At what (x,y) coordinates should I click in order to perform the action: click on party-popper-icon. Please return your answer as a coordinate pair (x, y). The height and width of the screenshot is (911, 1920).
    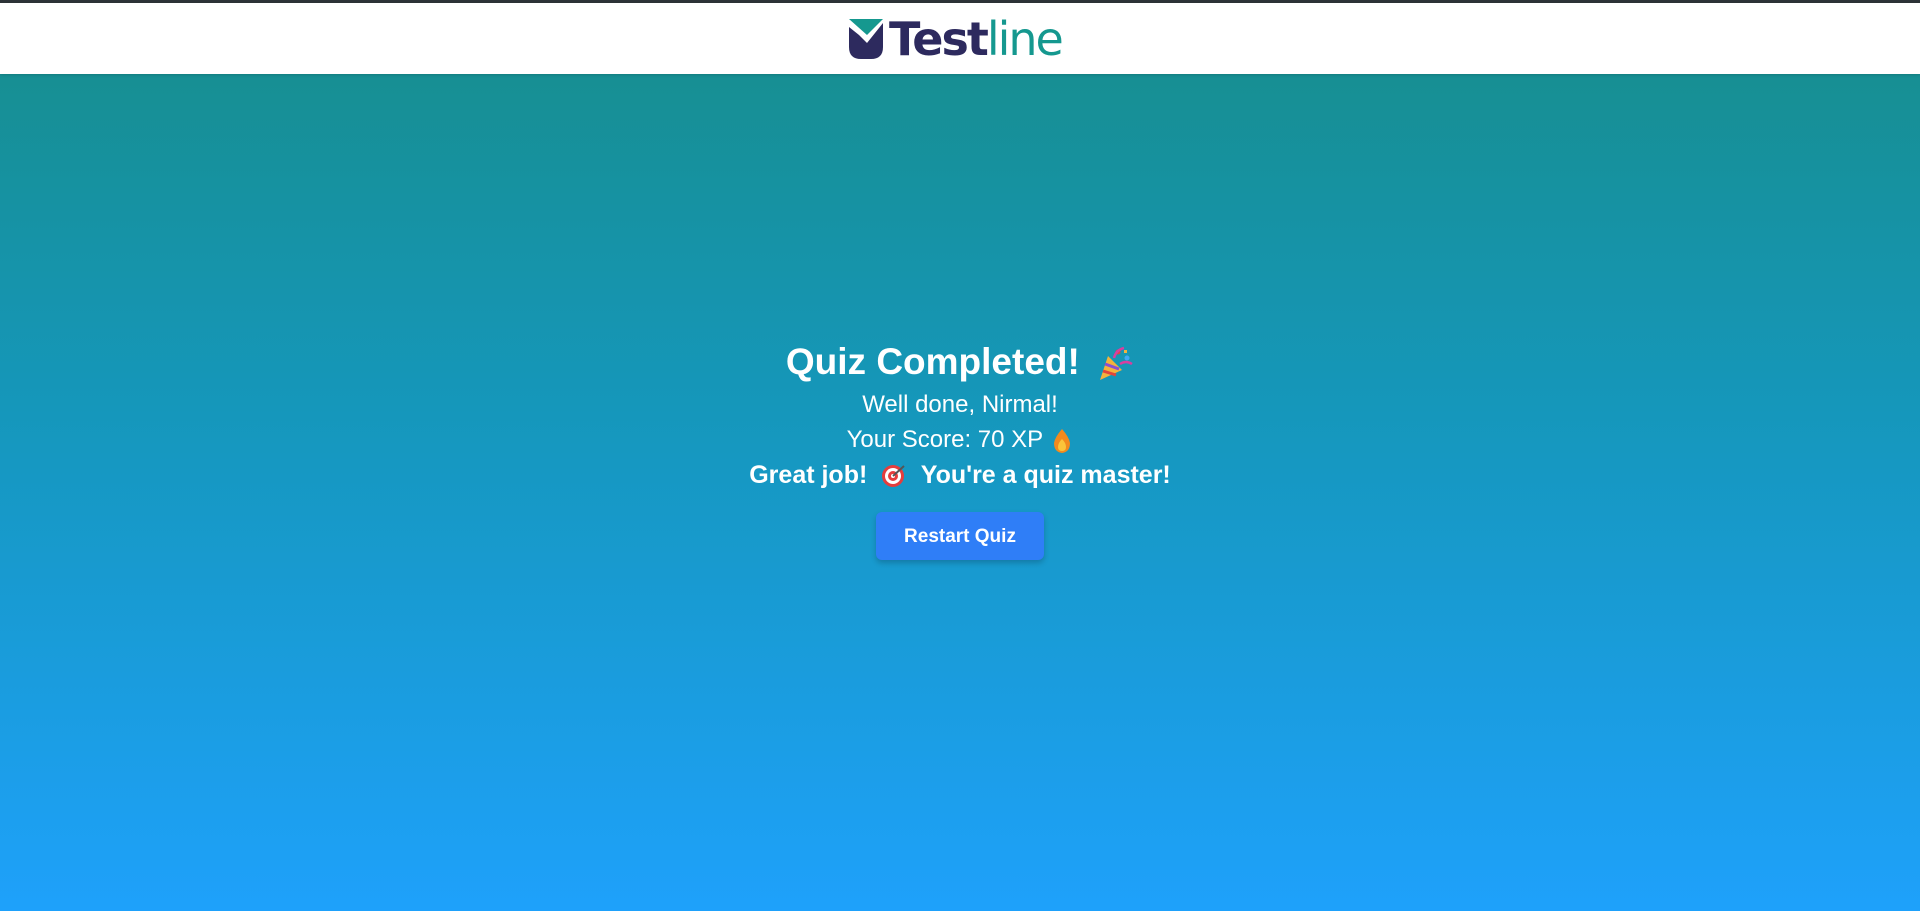
    Looking at the image, I should click on (1116, 364).